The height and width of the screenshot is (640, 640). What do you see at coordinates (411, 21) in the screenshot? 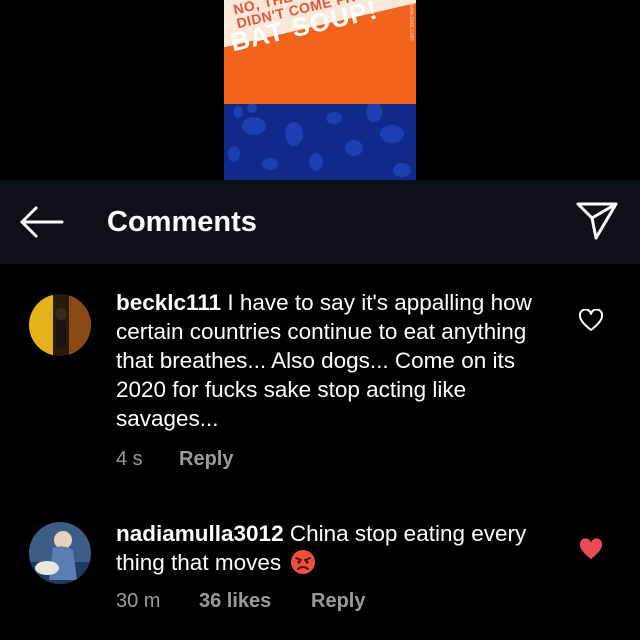
I see `post-side-text: www.cnet.com` at bounding box center [411, 21].